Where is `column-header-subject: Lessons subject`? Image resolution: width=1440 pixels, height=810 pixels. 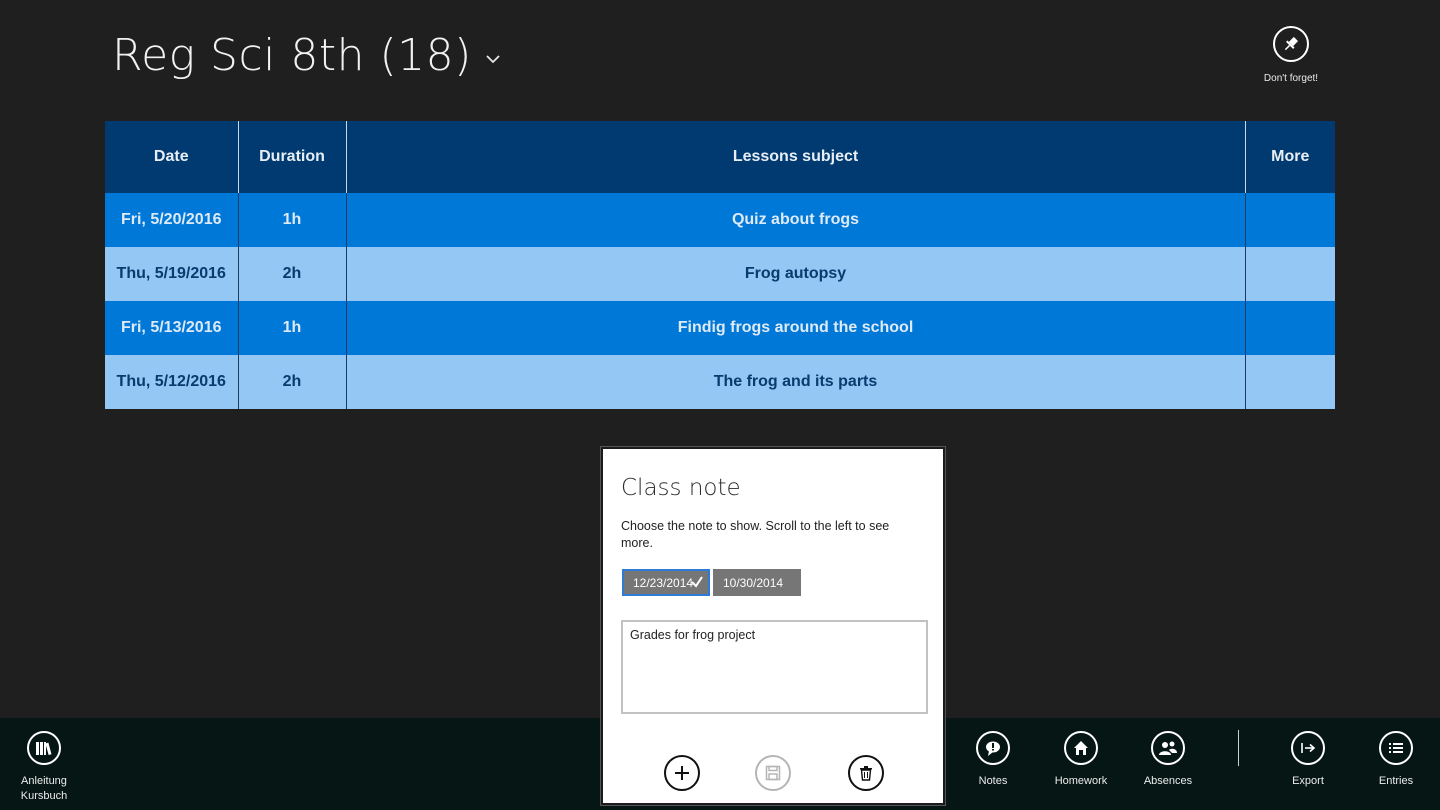 column-header-subject: Lessons subject is located at coordinates (795, 157).